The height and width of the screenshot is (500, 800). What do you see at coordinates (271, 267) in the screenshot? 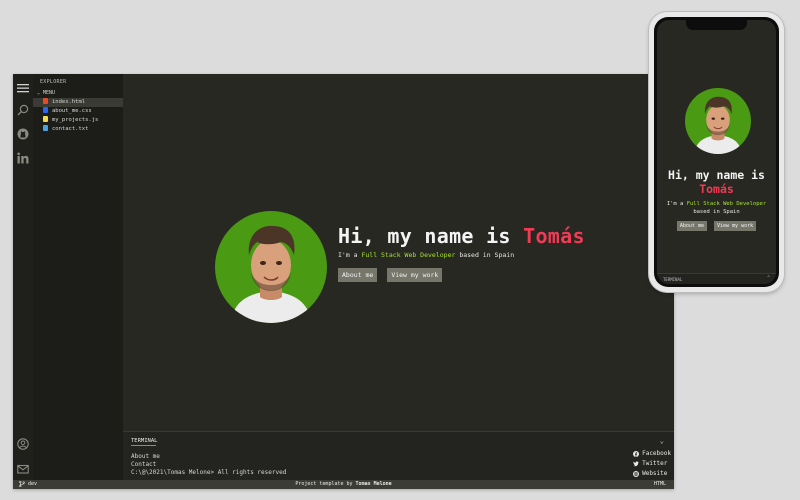
I see `avatar` at bounding box center [271, 267].